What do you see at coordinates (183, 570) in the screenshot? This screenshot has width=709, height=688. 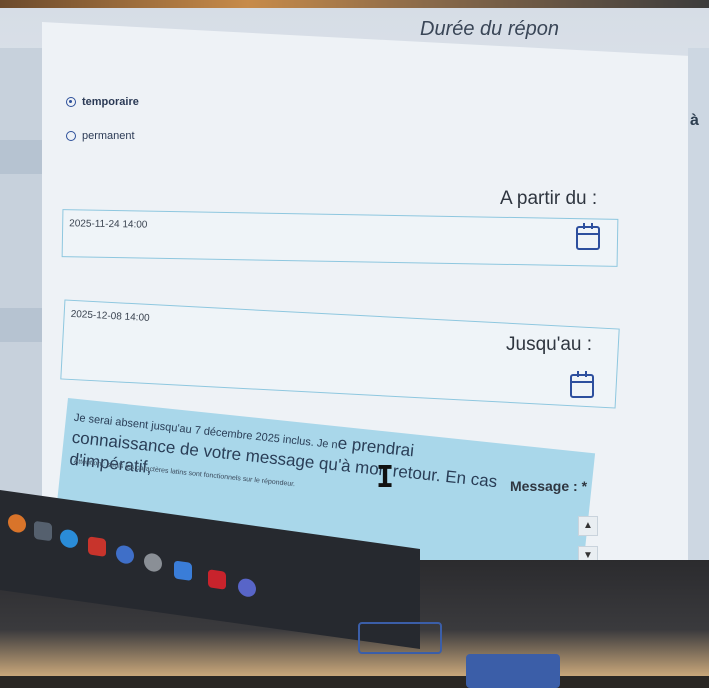 I see `notepad-icon` at bounding box center [183, 570].